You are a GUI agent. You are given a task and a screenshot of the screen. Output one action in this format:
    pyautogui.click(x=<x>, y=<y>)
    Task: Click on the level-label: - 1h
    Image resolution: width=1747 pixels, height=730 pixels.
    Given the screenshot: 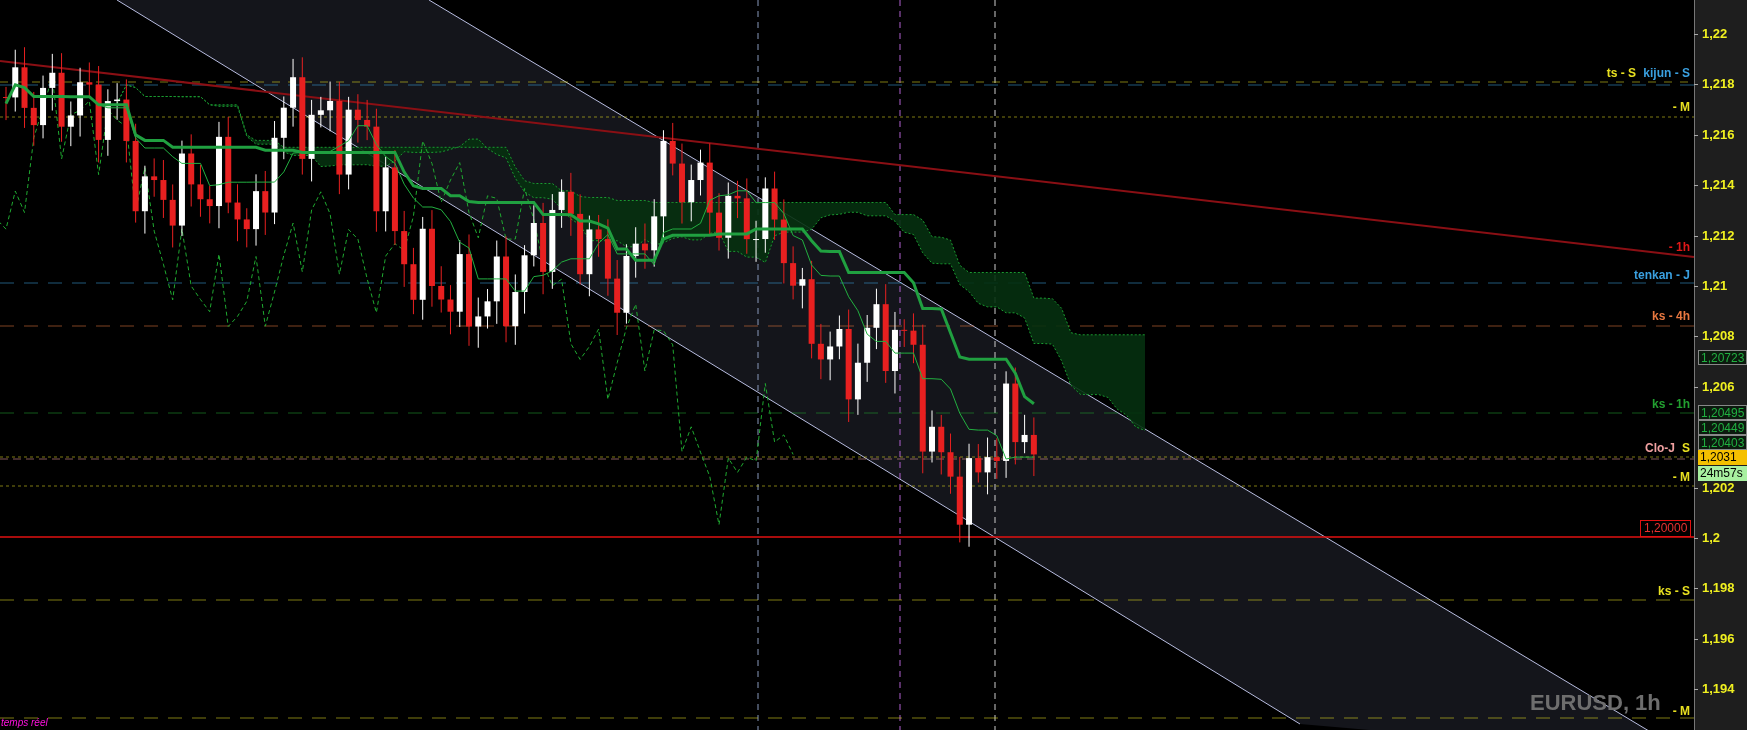 What is the action you would take?
    pyautogui.click(x=1679, y=247)
    